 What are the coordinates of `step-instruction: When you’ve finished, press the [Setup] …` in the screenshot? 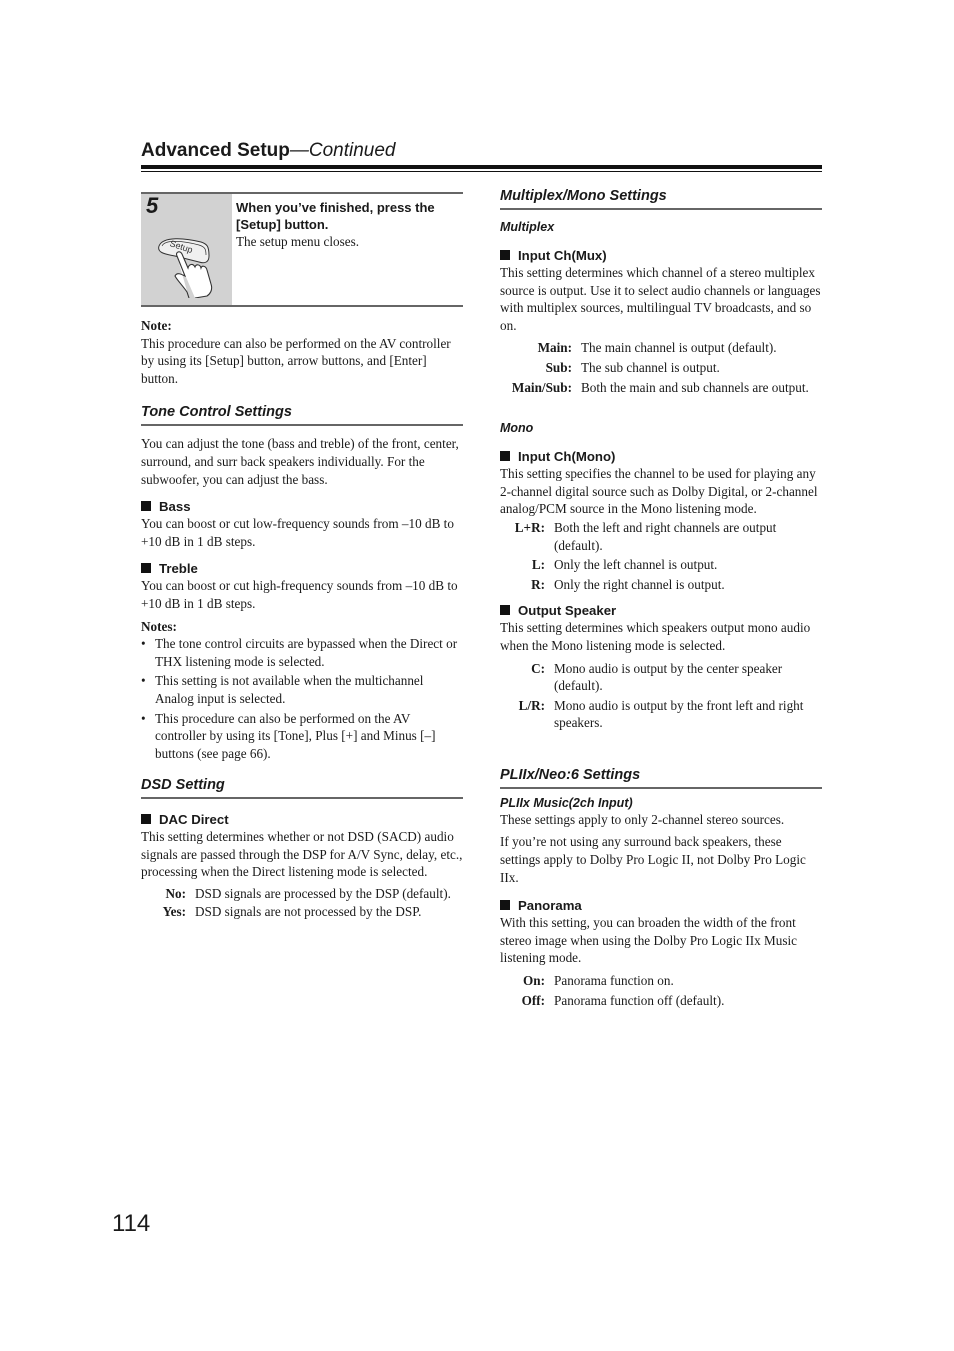 It's located at (335, 216).